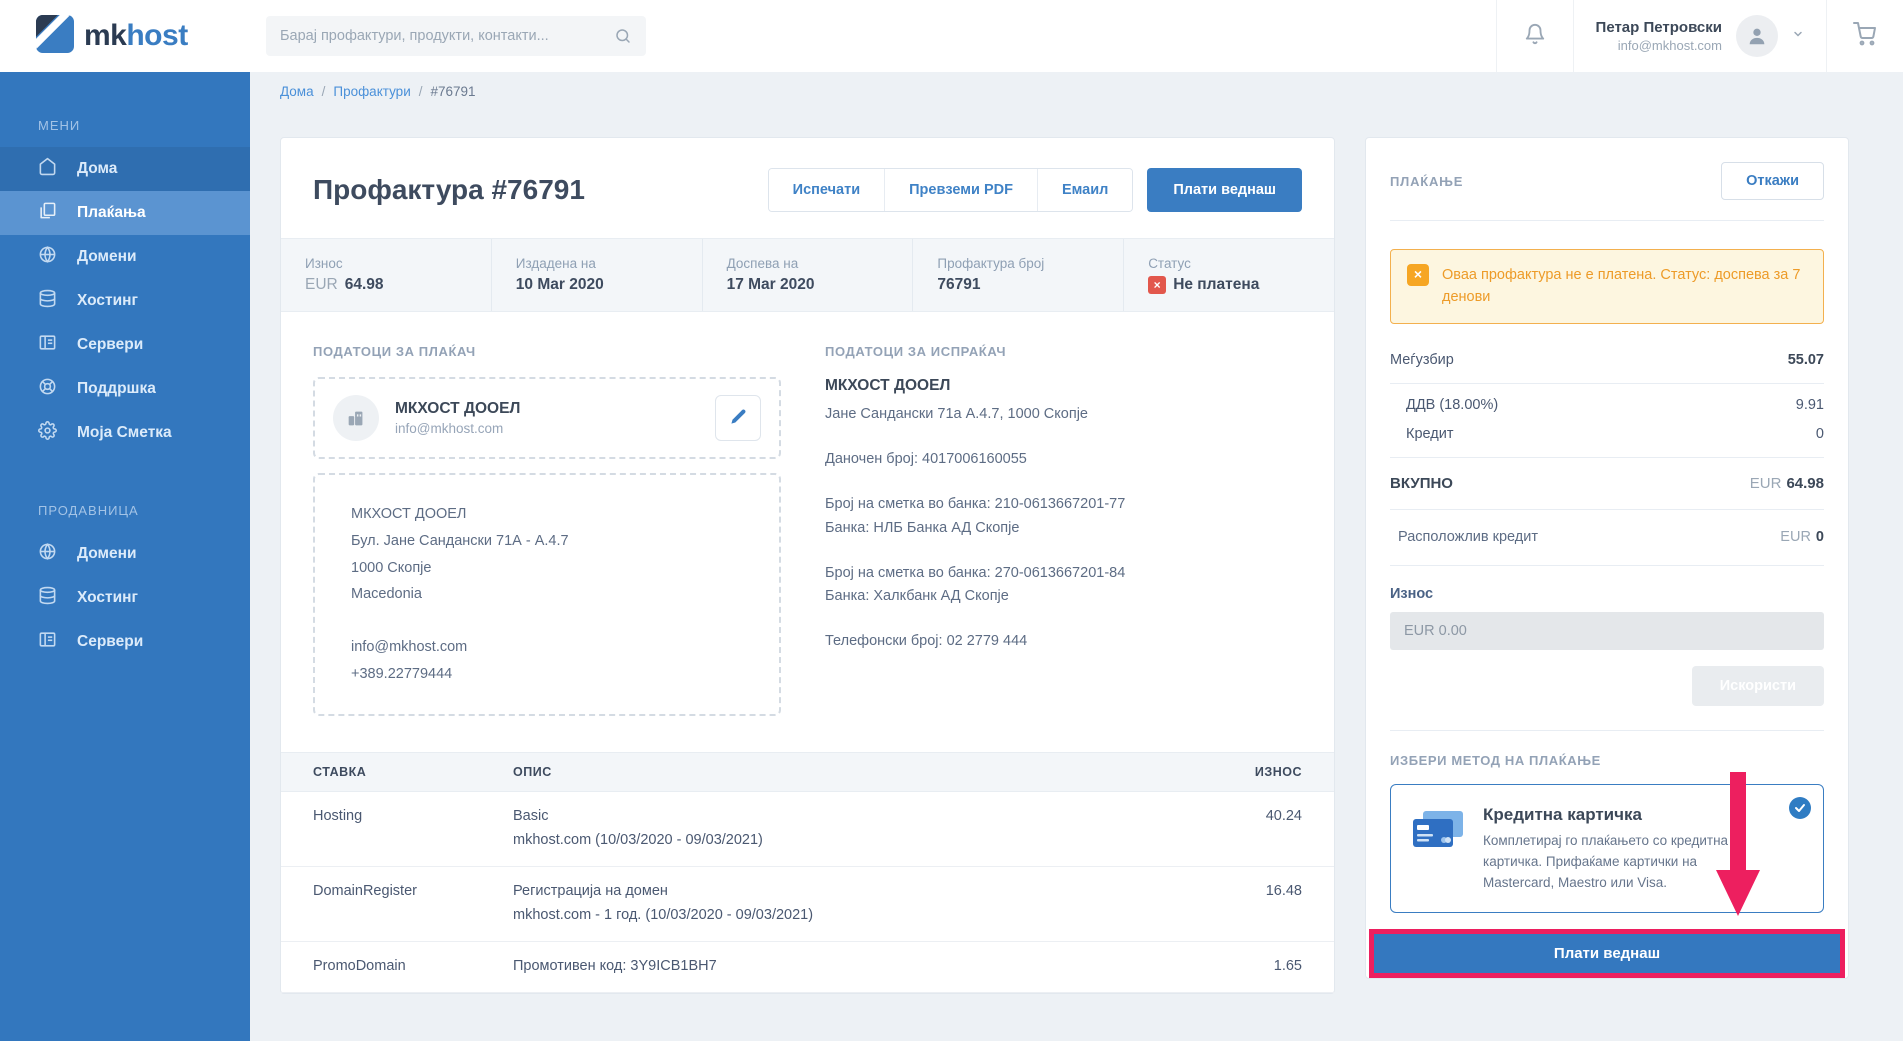 Image resolution: width=1903 pixels, height=1041 pixels. What do you see at coordinates (922, 527) in the screenshot?
I see `sender-bank1-name: Банка: НЛБ Банка АД Скопје` at bounding box center [922, 527].